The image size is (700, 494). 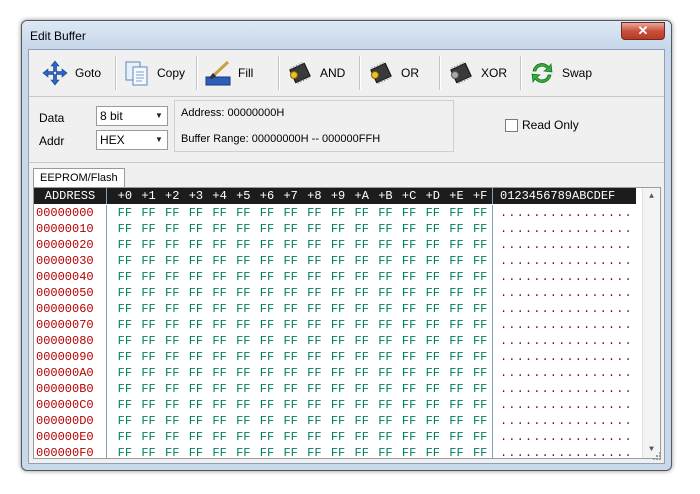 I want to click on resize-grip-icon, so click(x=657, y=456).